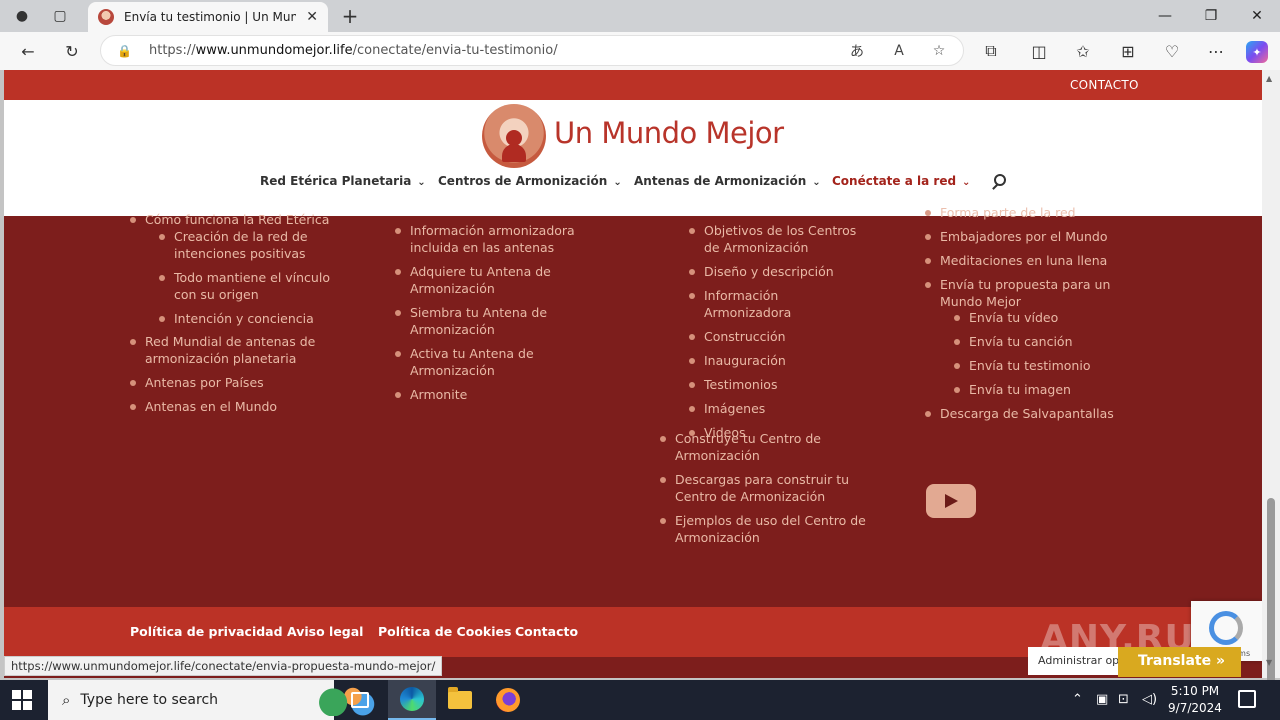  I want to click on read-aloud-icon: A, so click(899, 51).